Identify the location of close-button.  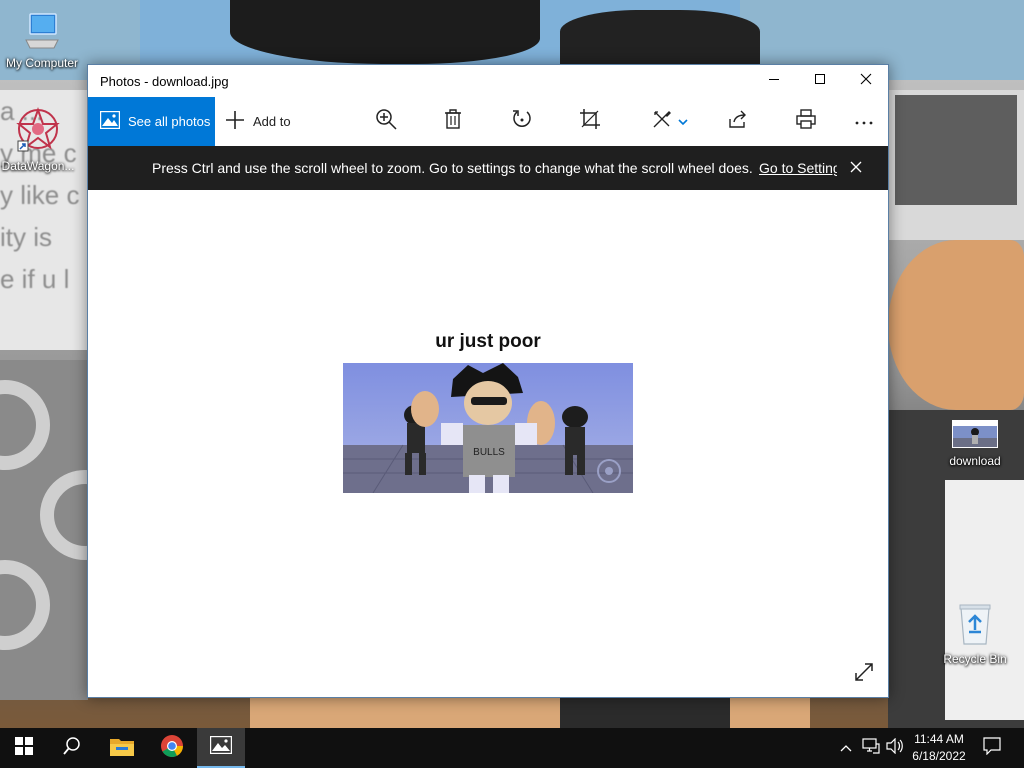
(866, 81).